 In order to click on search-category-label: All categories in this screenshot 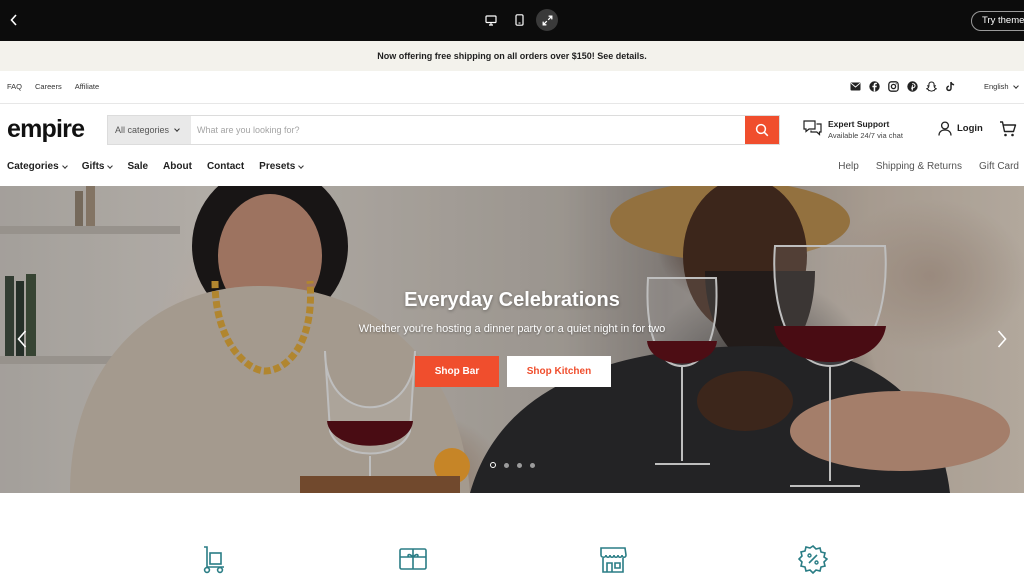, I will do `click(142, 130)`.